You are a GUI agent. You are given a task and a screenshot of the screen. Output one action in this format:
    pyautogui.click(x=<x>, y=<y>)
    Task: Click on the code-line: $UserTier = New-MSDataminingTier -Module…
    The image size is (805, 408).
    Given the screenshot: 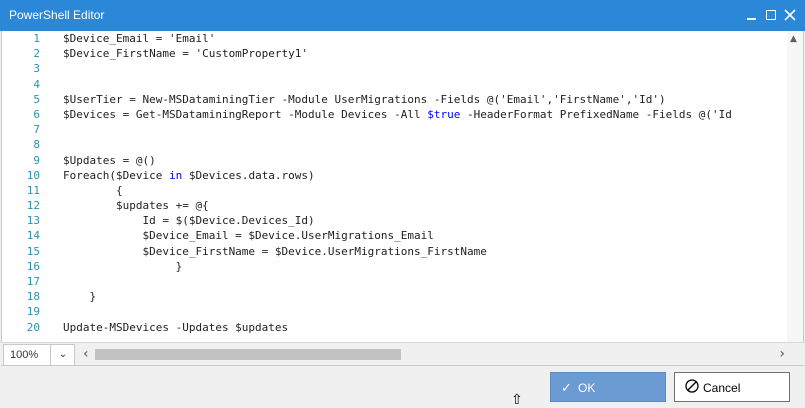 What is the action you would take?
    pyautogui.click(x=364, y=99)
    